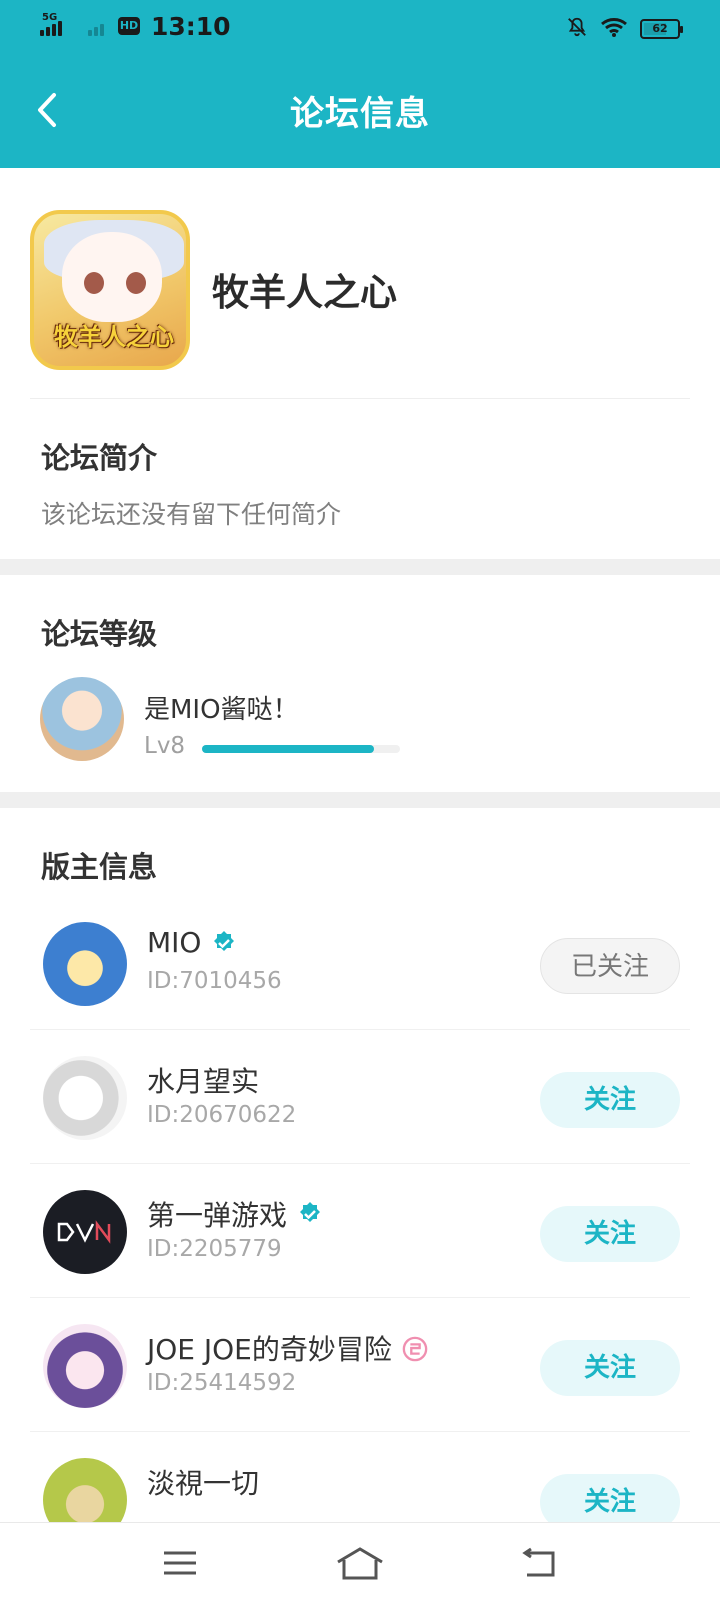  What do you see at coordinates (214, 981) in the screenshot?
I see `moderator-id: ID:7010456` at bounding box center [214, 981].